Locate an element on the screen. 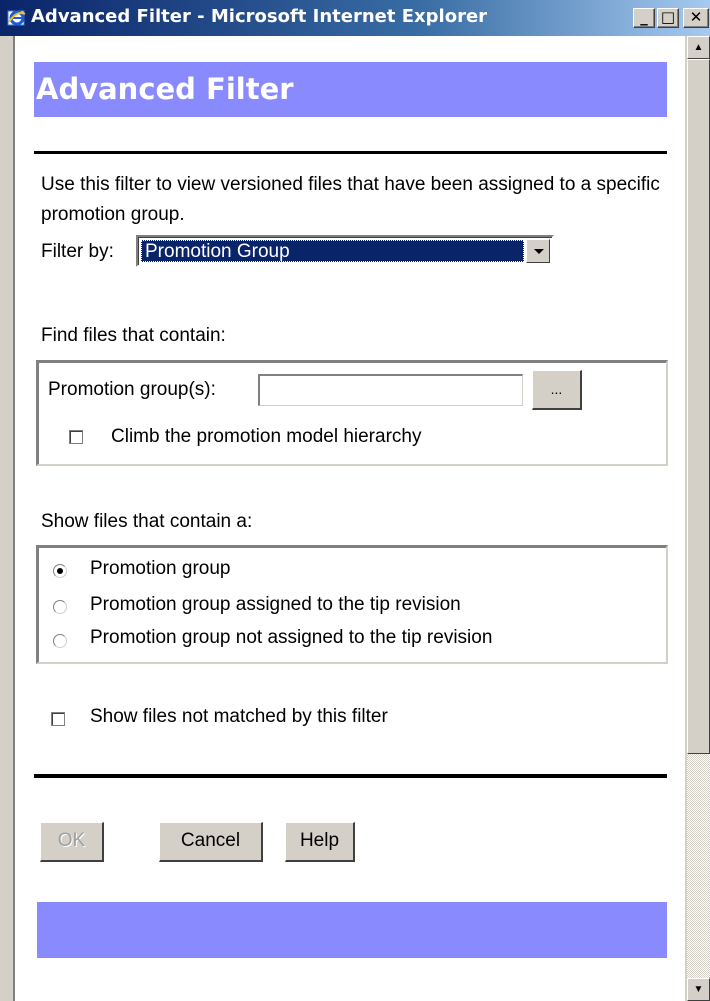 The width and height of the screenshot is (710, 1001). radio-promotion-group is located at coordinates (60, 571).